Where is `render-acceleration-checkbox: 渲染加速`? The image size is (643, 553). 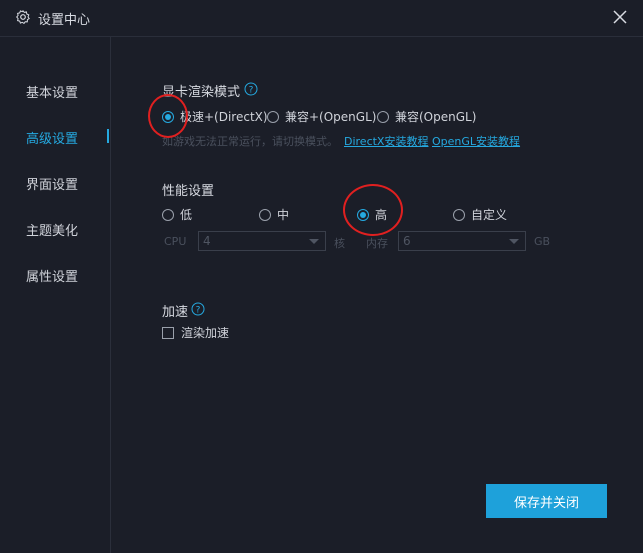 render-acceleration-checkbox: 渲染加速 is located at coordinates (195, 332).